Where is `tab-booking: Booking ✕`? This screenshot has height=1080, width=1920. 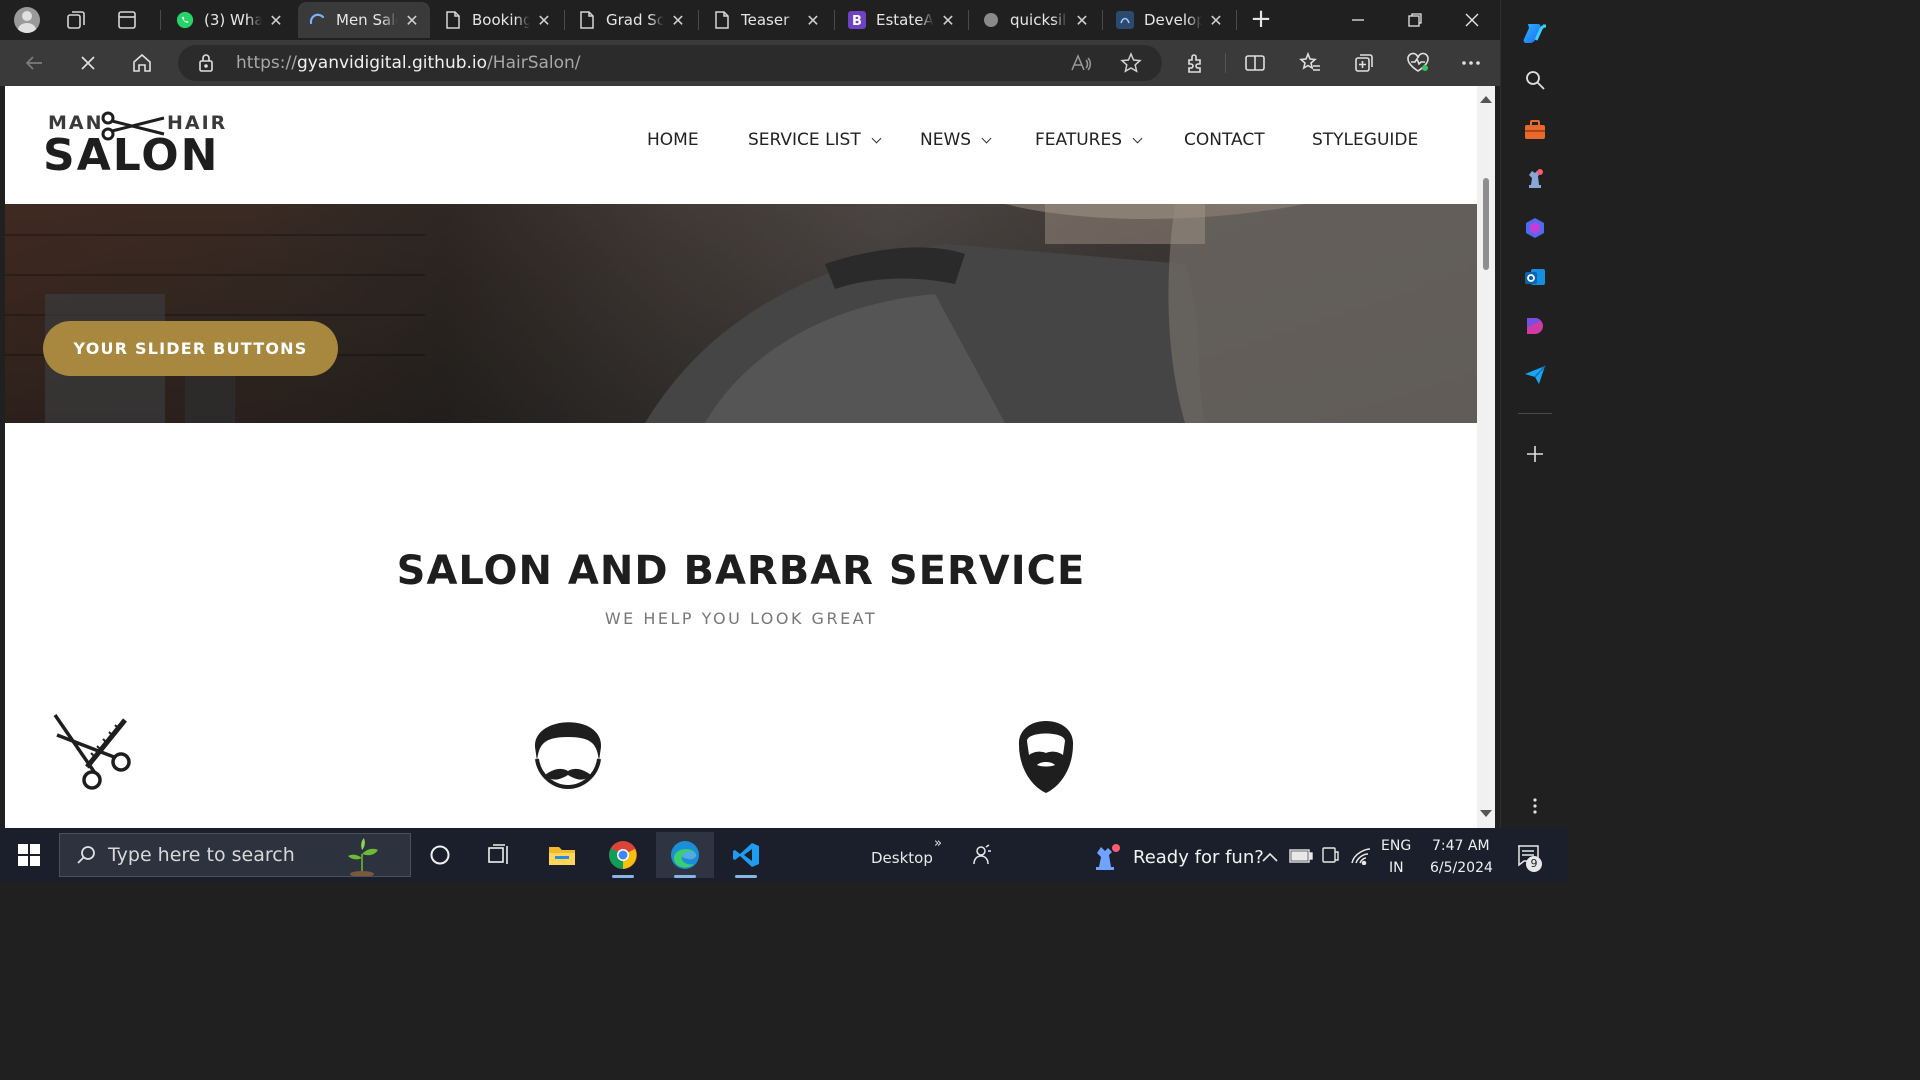 tab-booking: Booking ✕ is located at coordinates (498, 20).